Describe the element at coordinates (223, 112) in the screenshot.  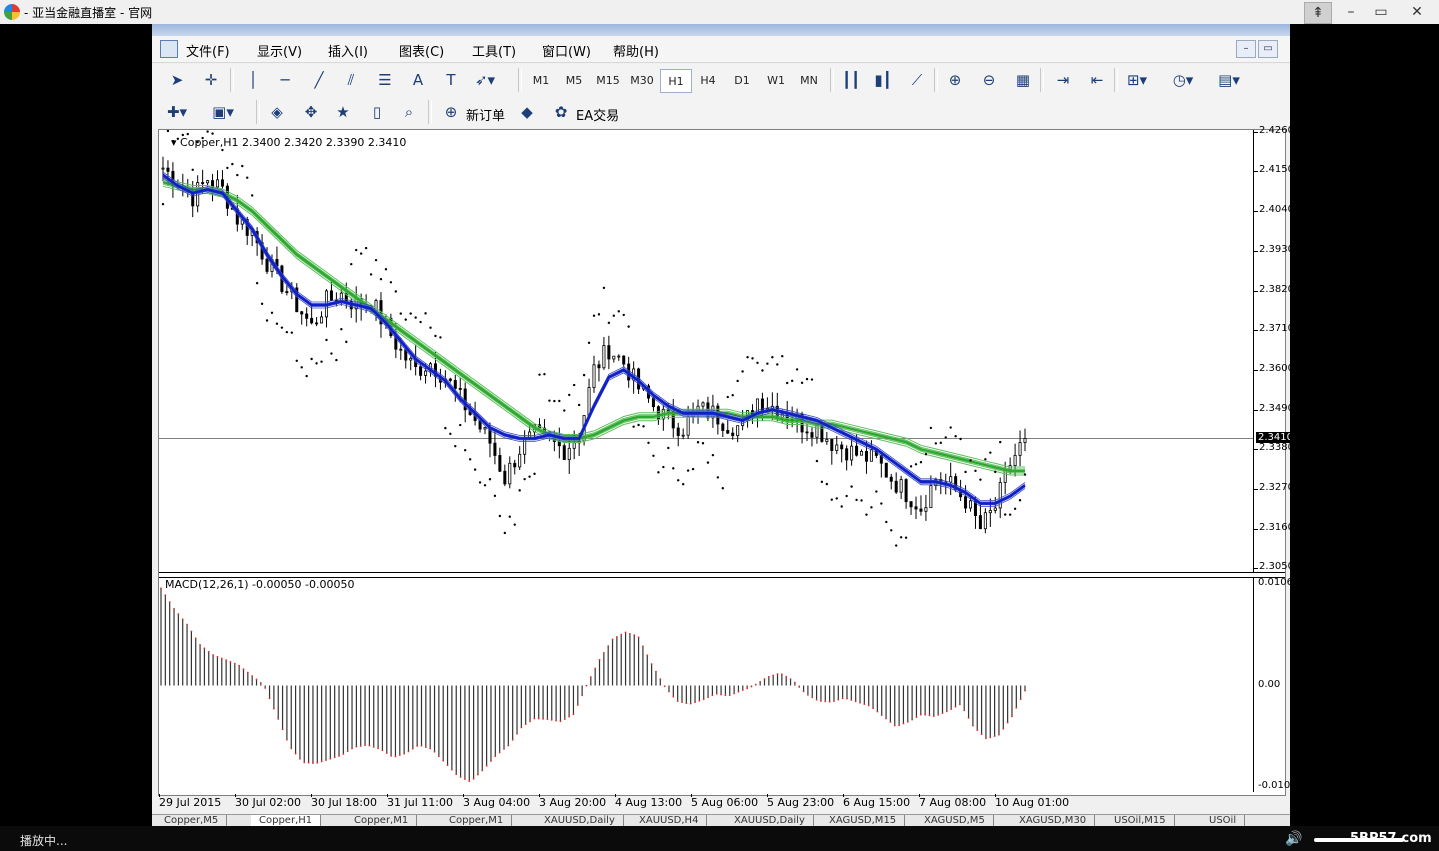
I see `profiles-icon: ▣▾` at that location.